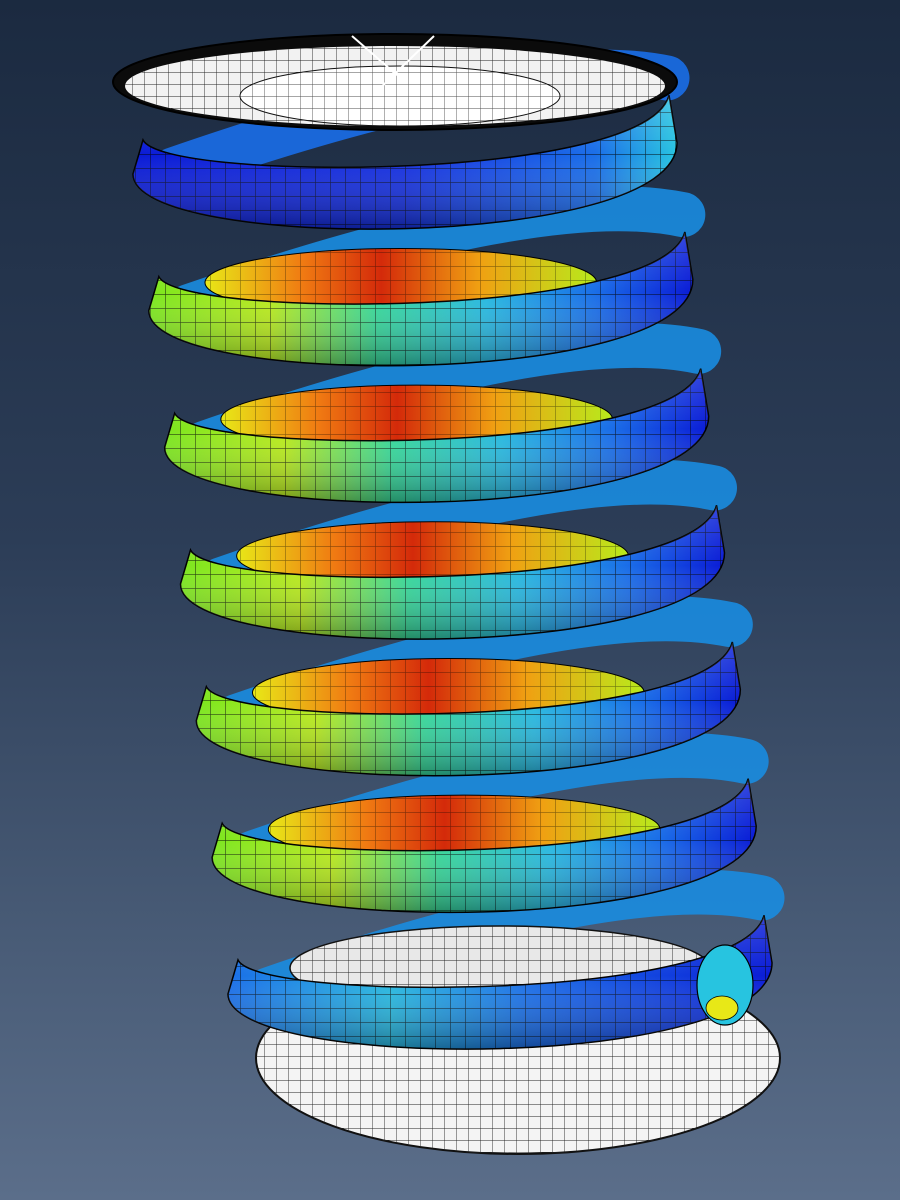 This screenshot has width=900, height=1200. I want to click on top-plate, so click(395, 82).